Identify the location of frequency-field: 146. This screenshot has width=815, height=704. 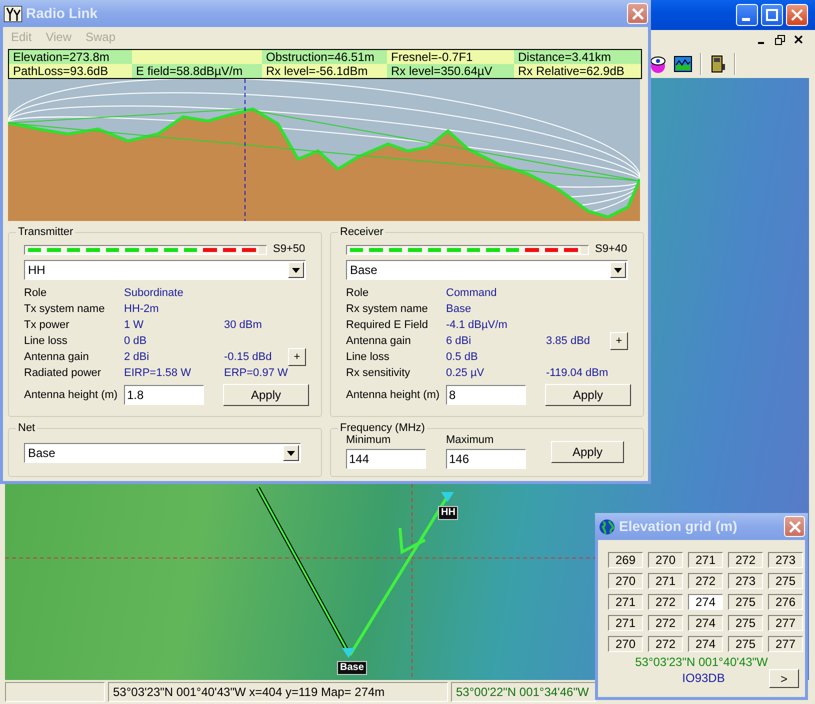
(486, 459).